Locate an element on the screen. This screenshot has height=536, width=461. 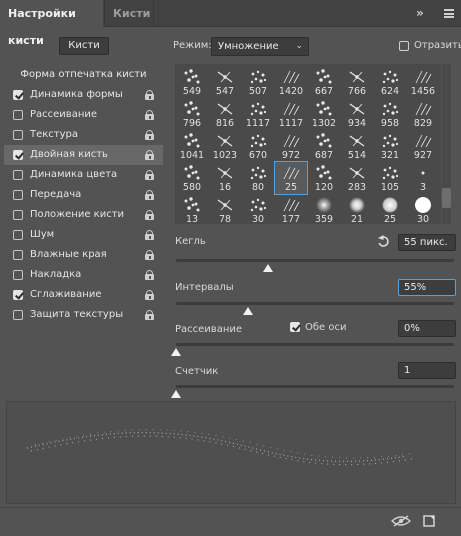
brush-option-row: Передача is located at coordinates (83, 195).